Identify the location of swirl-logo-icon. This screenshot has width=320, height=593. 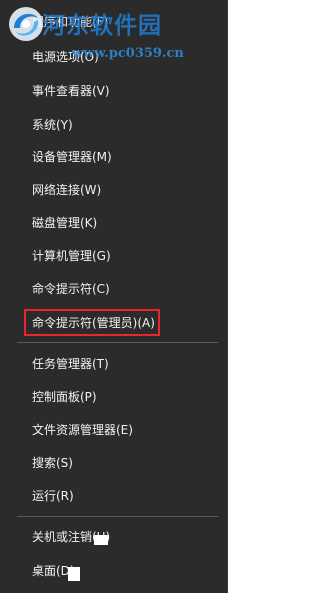
(26, 24).